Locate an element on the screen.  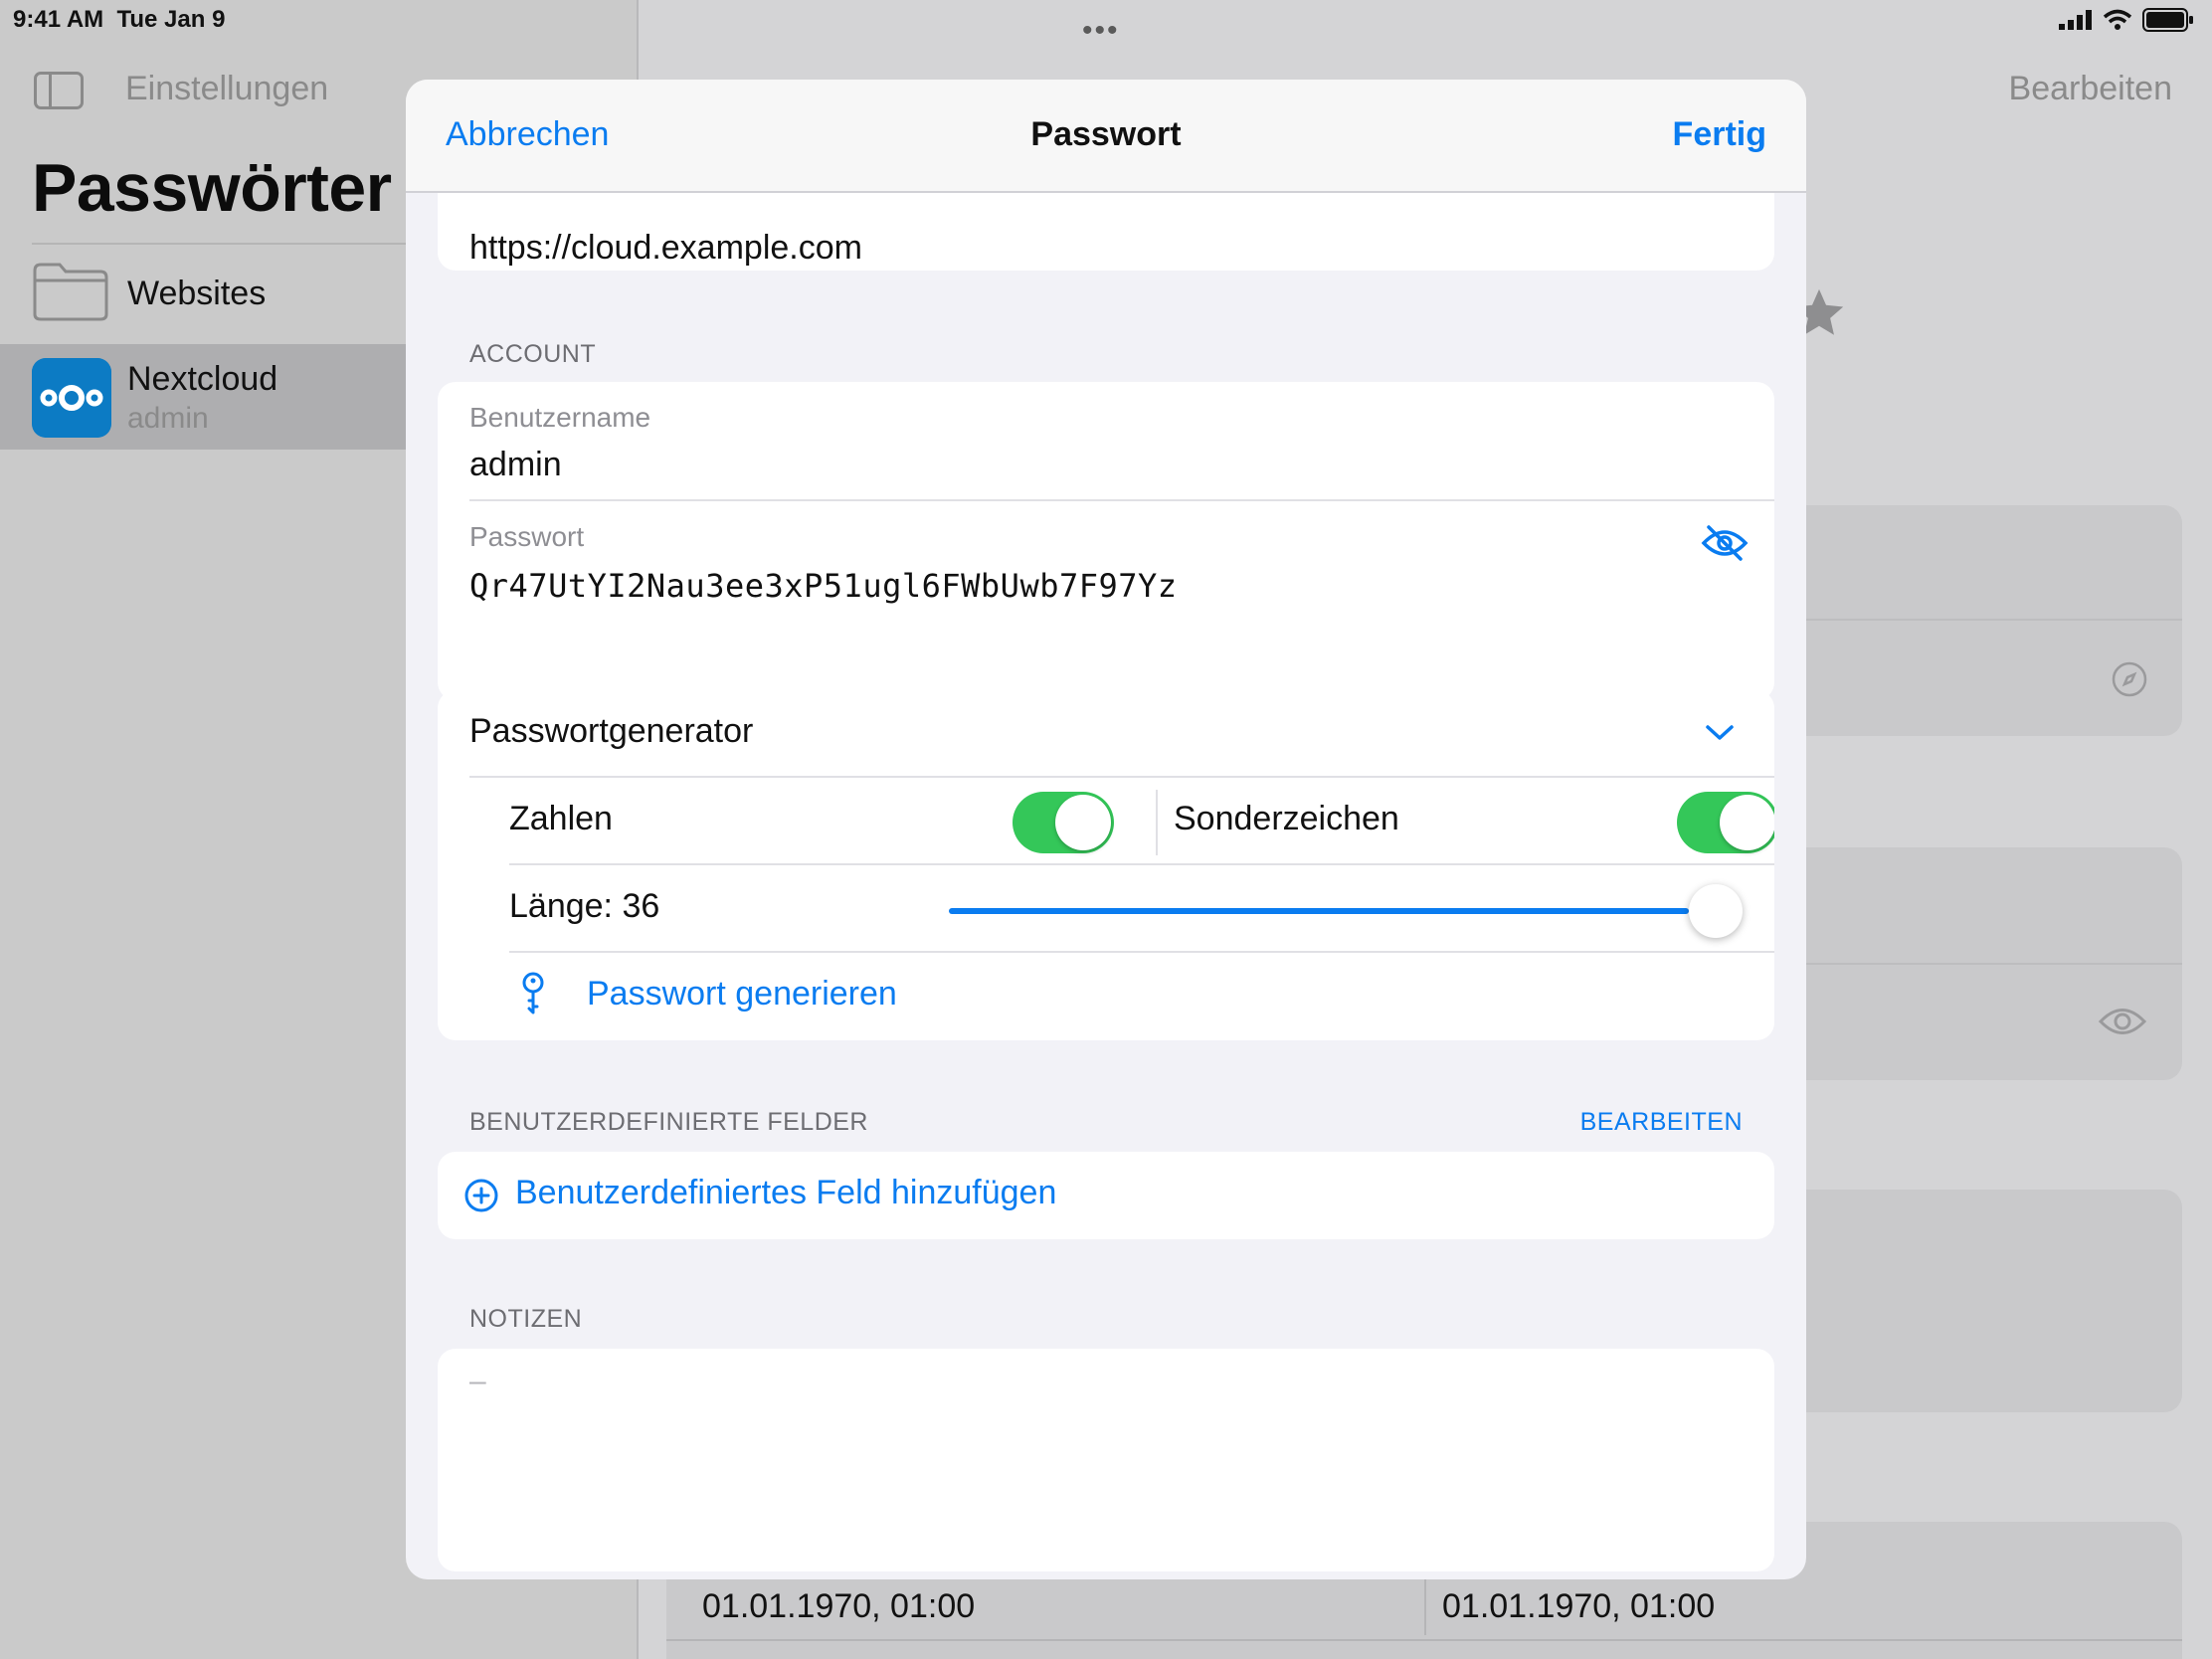
modal-navbar: Abbrechen Passwort Fertig is located at coordinates (1106, 136).